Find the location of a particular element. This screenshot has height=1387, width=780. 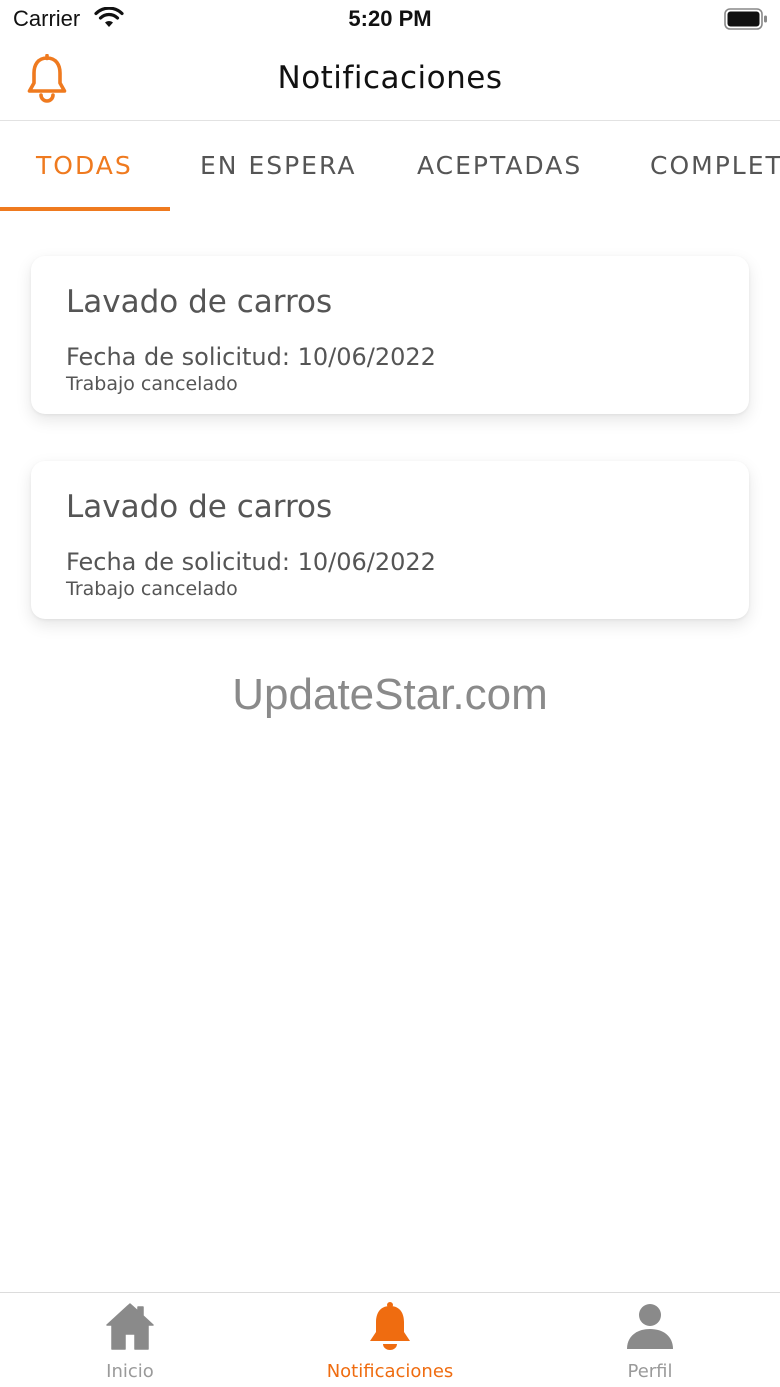

tab-en-espera: EN ESPERA is located at coordinates (278, 165).